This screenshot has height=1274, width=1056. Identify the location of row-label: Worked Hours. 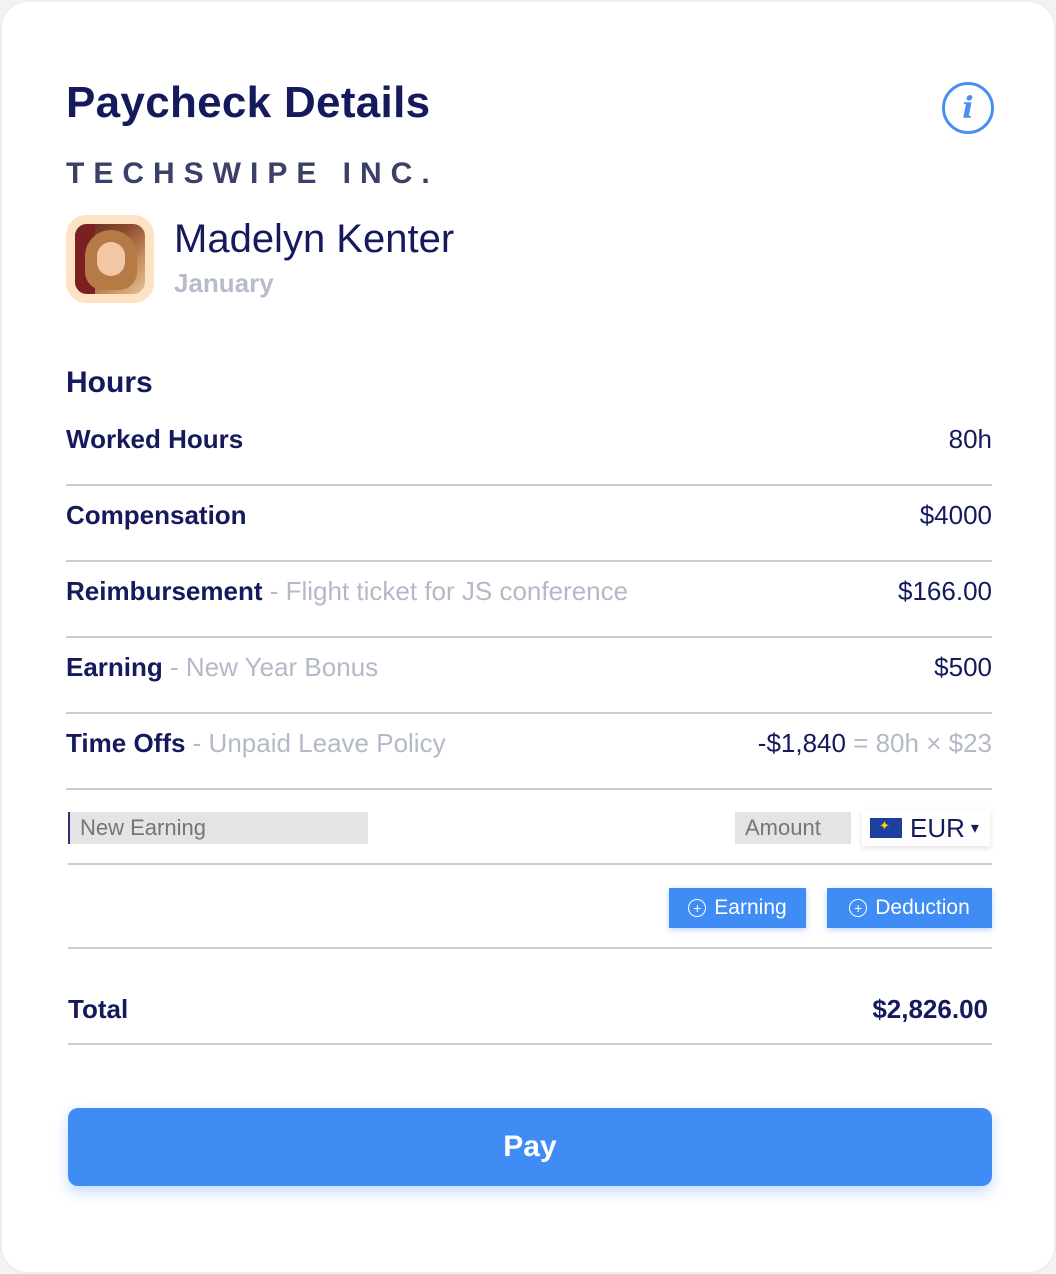
(155, 439).